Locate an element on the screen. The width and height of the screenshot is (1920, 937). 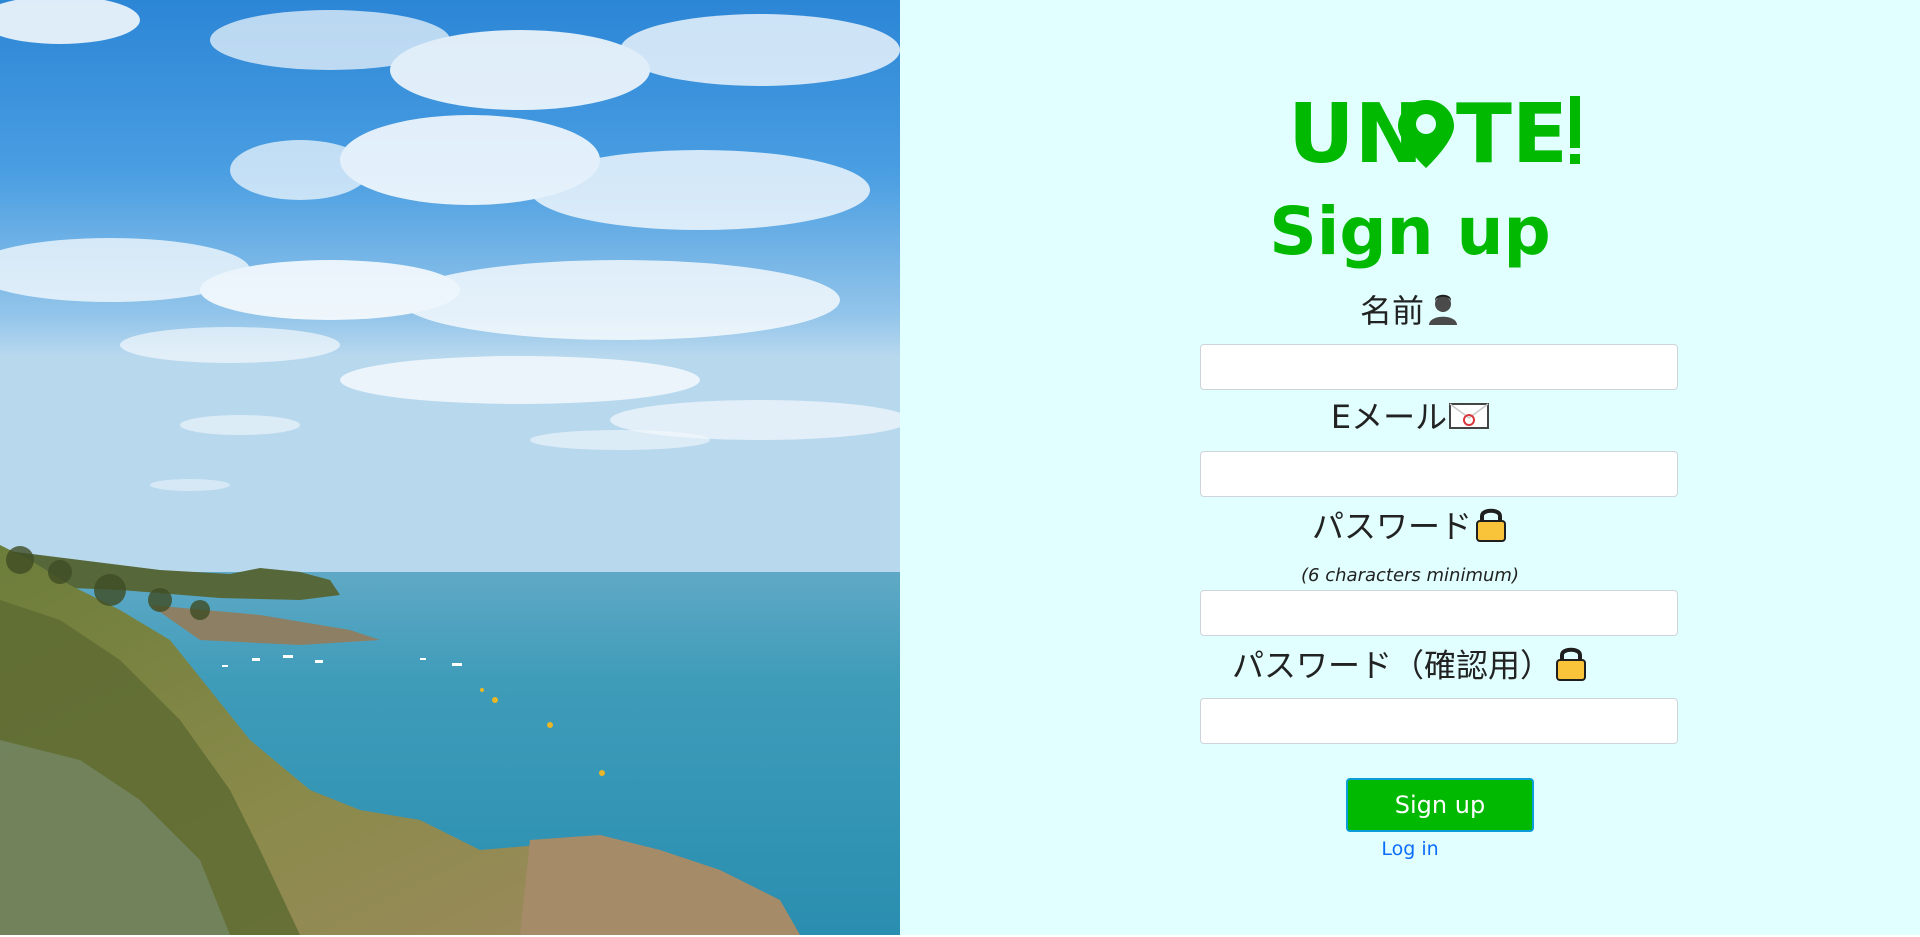
person-emoji-icon is located at coordinates (1443, 313).